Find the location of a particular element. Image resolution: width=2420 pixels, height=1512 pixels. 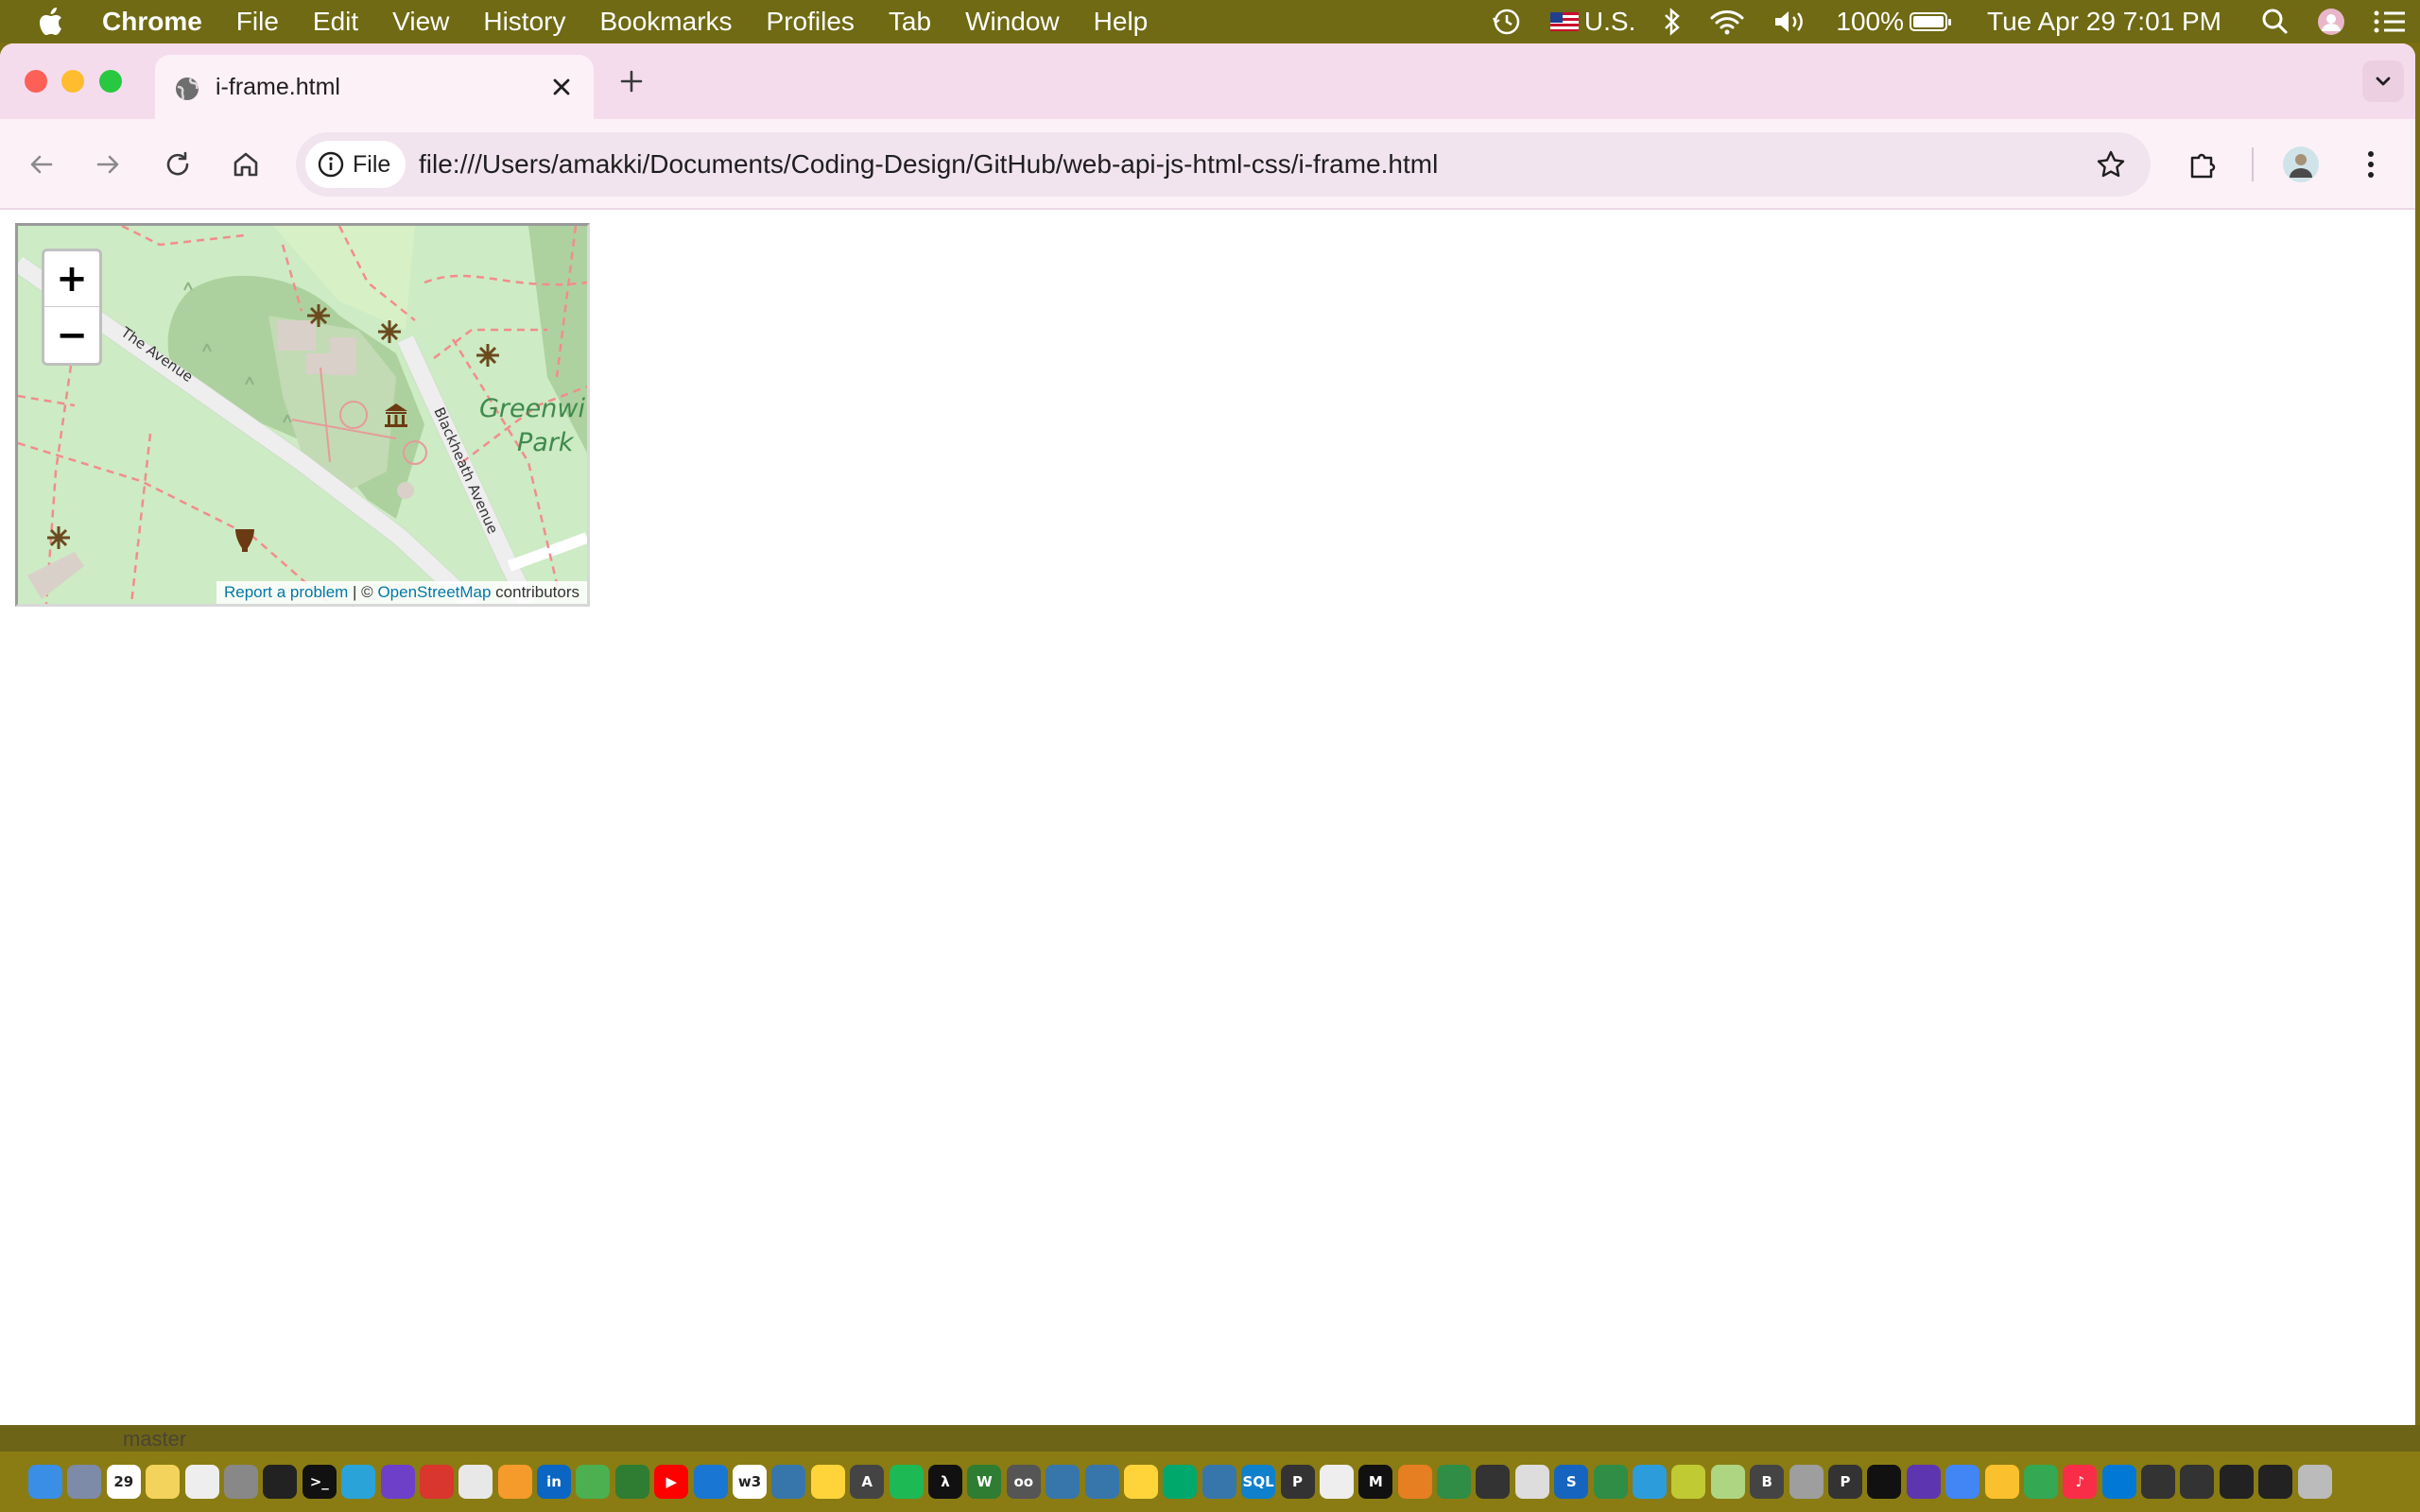

dock-python-6-icon is located at coordinates (1218, 1482).